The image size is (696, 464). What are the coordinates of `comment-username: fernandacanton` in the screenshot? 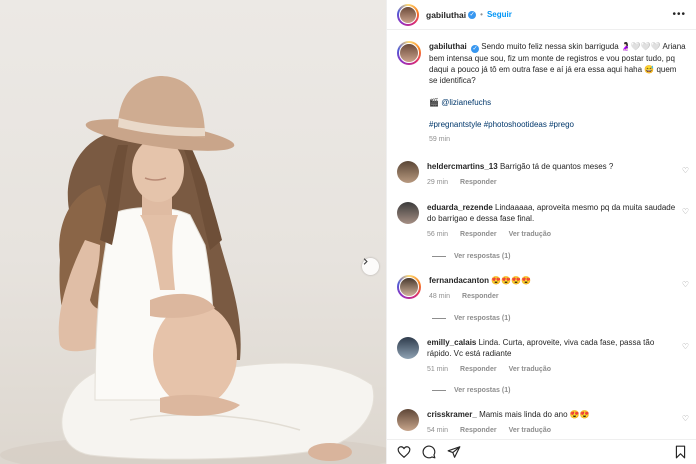 It's located at (459, 280).